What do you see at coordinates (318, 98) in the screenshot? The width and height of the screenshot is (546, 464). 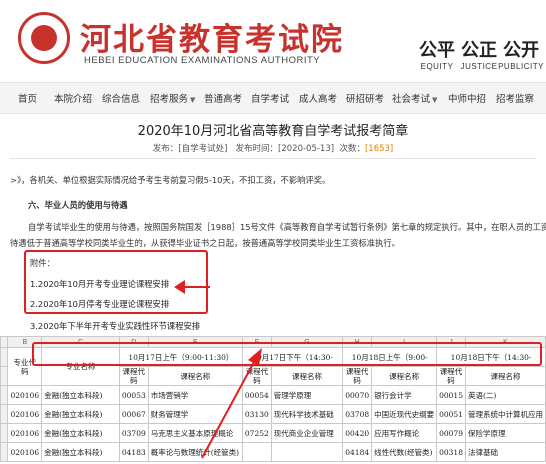 I see `nav-adult-exam: 成人高考` at bounding box center [318, 98].